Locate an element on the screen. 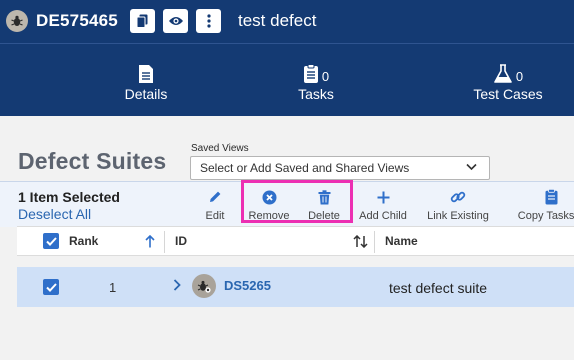 The height and width of the screenshot is (360, 574). pencil-icon is located at coordinates (215, 196).